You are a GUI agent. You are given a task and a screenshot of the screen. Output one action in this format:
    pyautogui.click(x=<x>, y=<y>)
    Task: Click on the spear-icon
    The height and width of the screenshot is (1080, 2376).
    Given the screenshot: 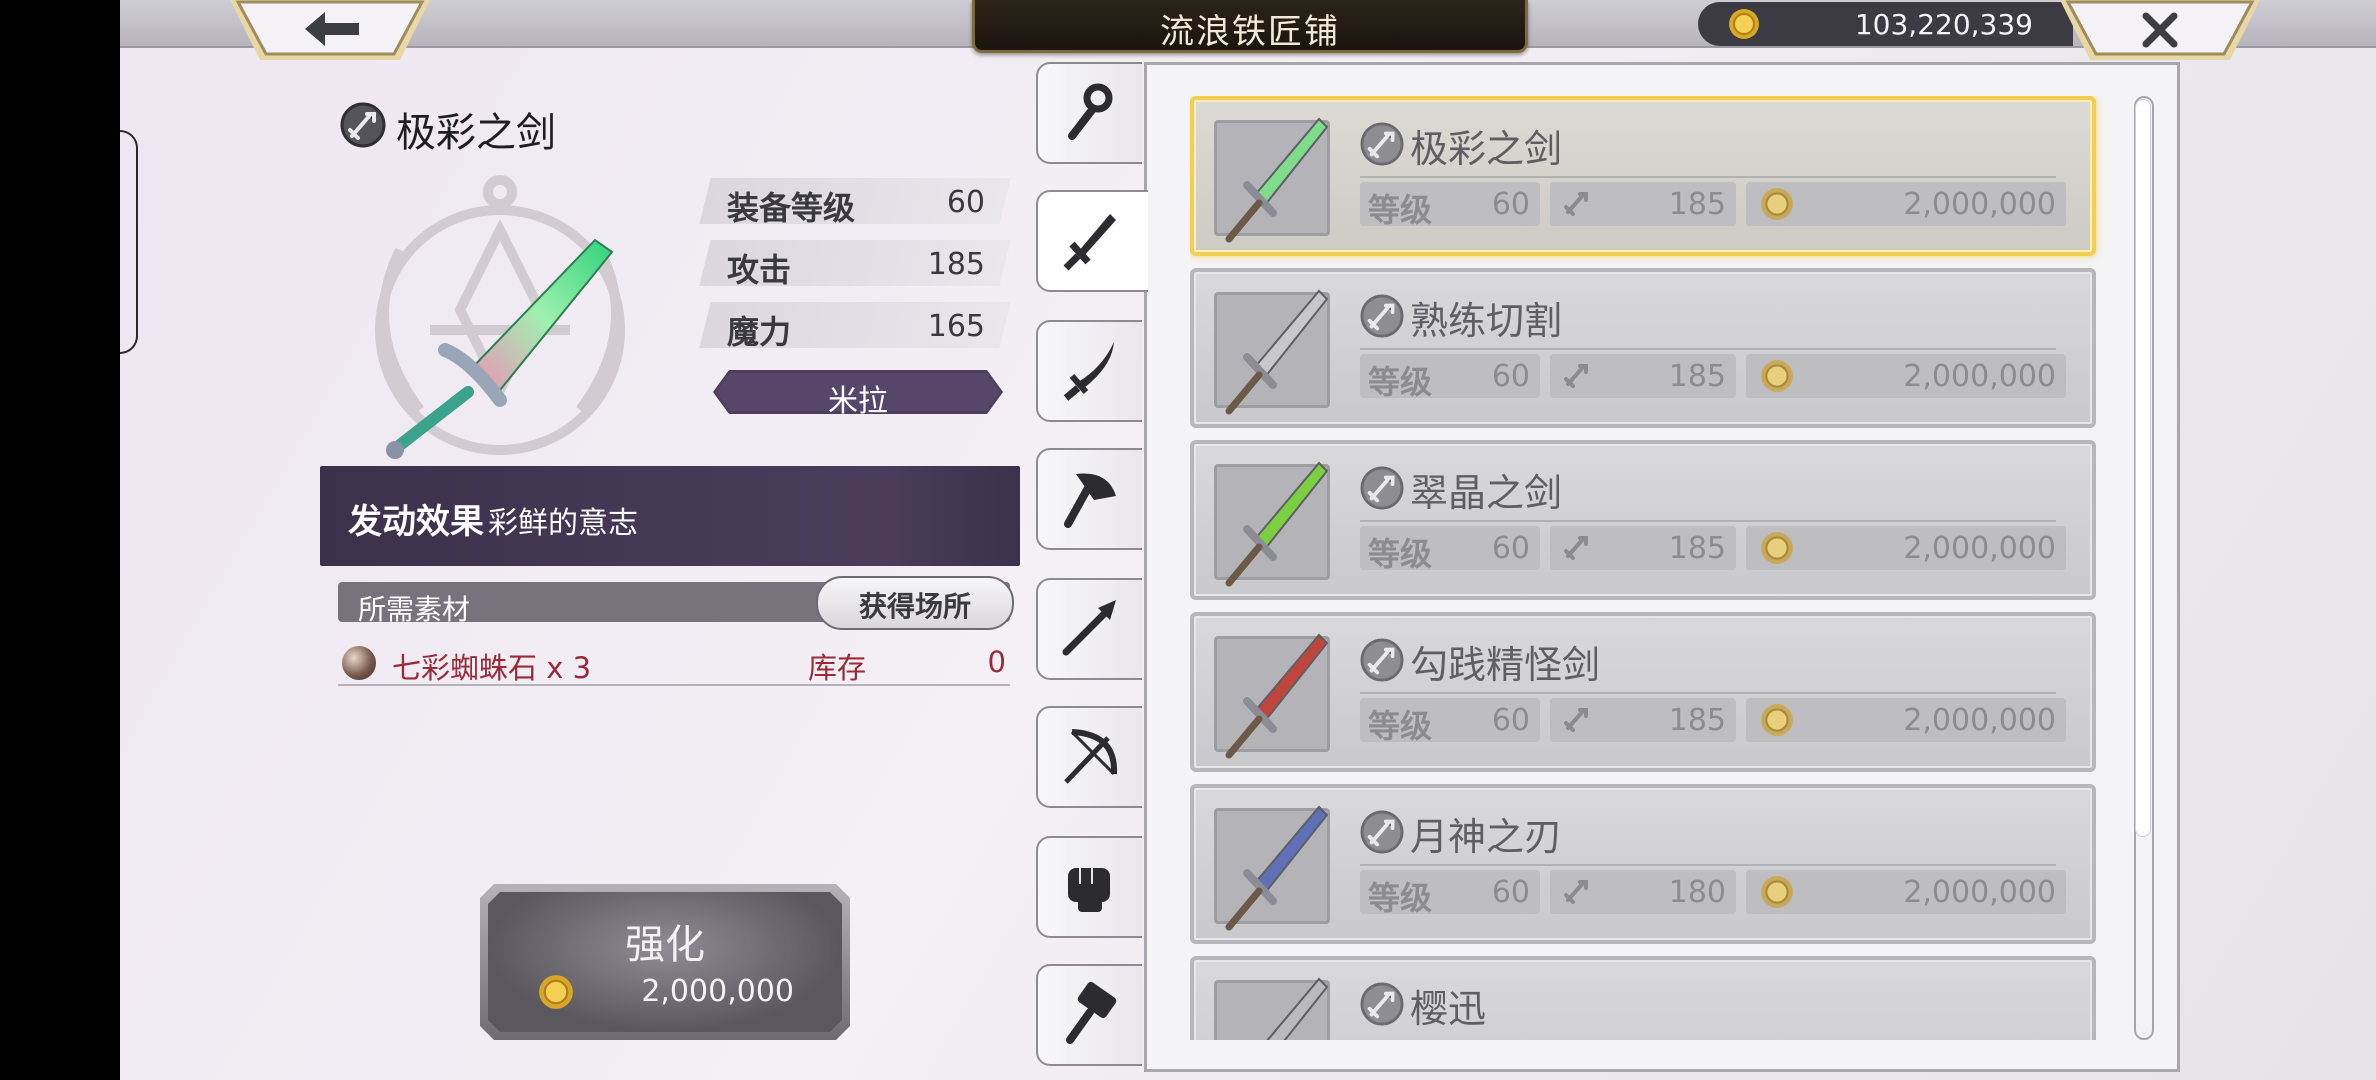 What is the action you would take?
    pyautogui.click(x=1089, y=628)
    